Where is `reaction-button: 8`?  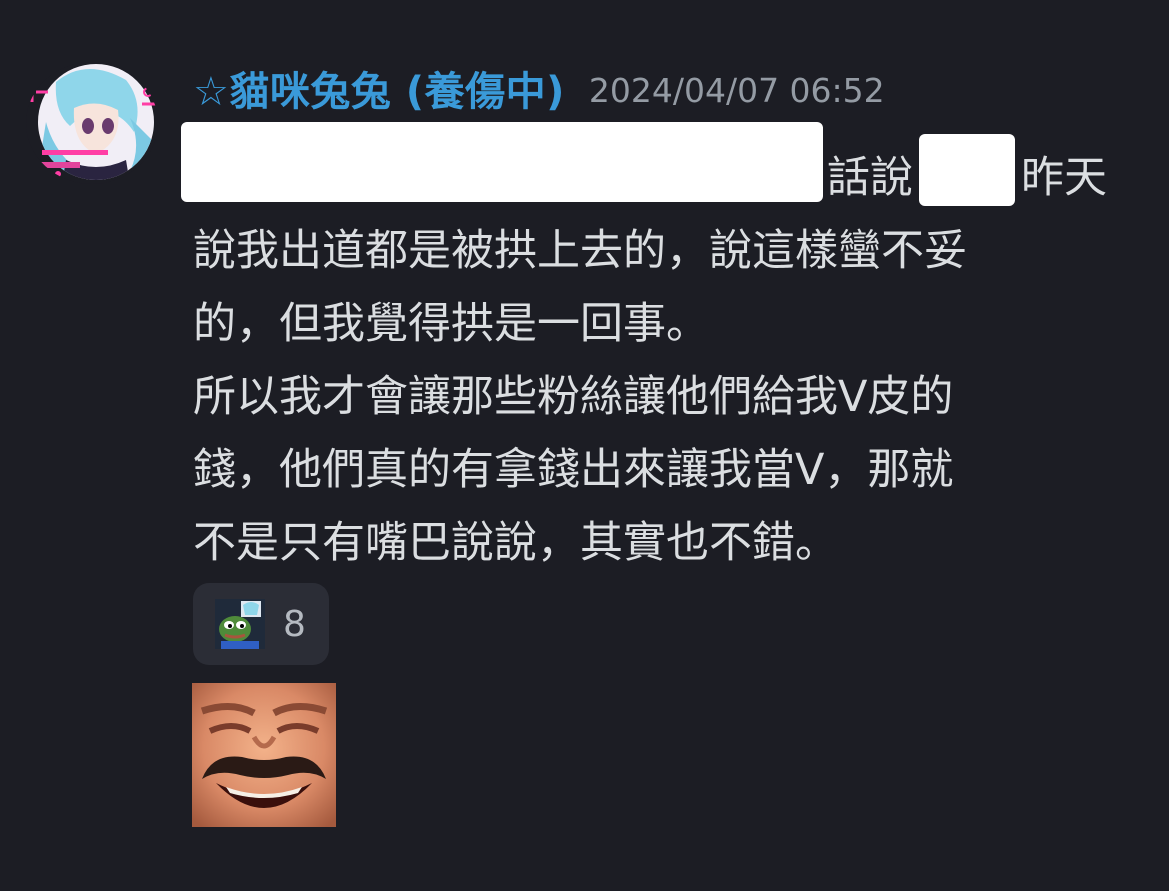 reaction-button: 8 is located at coordinates (261, 624).